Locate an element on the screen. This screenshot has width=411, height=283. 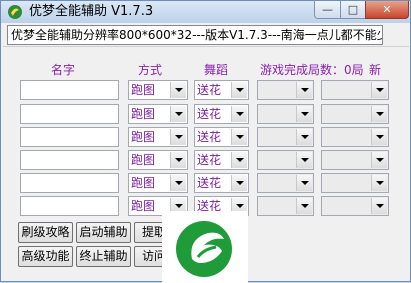
mode-select-1: 跑图 is located at coordinates (158, 90).